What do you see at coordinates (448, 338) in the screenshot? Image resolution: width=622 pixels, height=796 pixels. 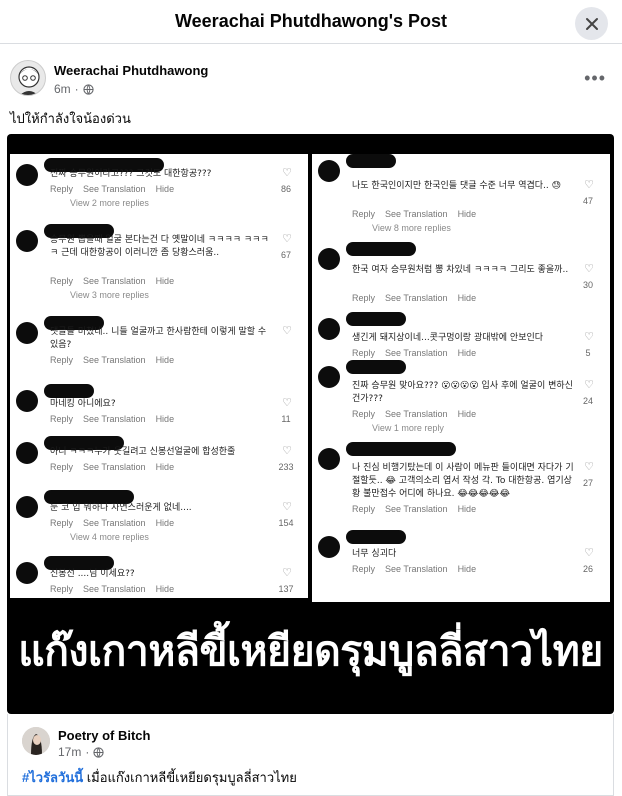 I see `comment-text: 생긴게 돼지상이네...콧구멍이랑 광대밖에 안보인다` at bounding box center [448, 338].